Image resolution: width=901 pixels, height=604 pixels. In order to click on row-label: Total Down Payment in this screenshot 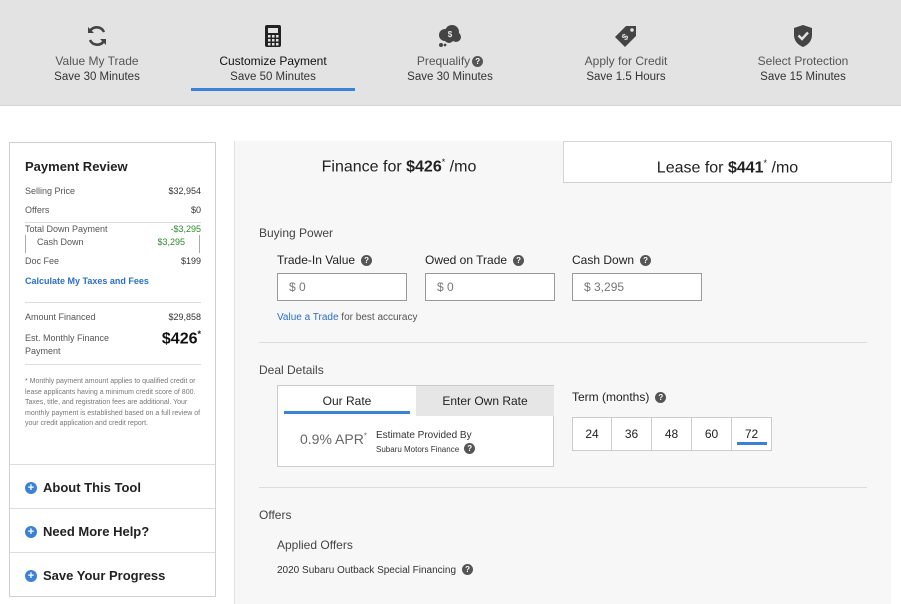, I will do `click(66, 229)`.